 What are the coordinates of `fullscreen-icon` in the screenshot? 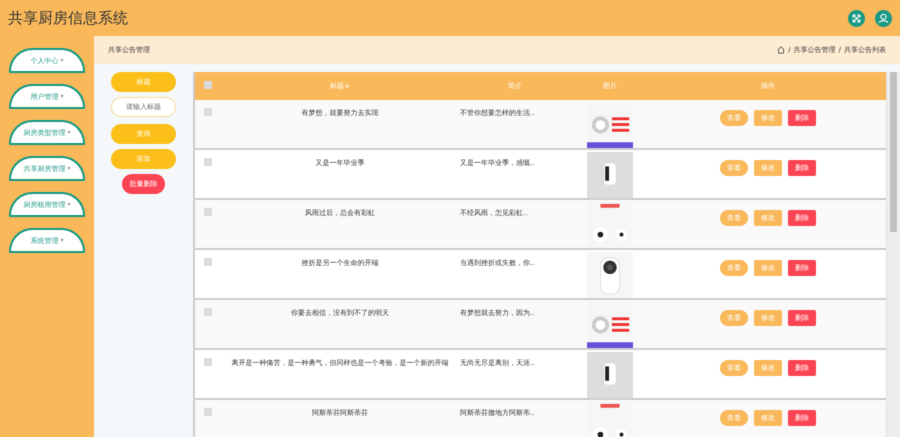 It's located at (856, 18).